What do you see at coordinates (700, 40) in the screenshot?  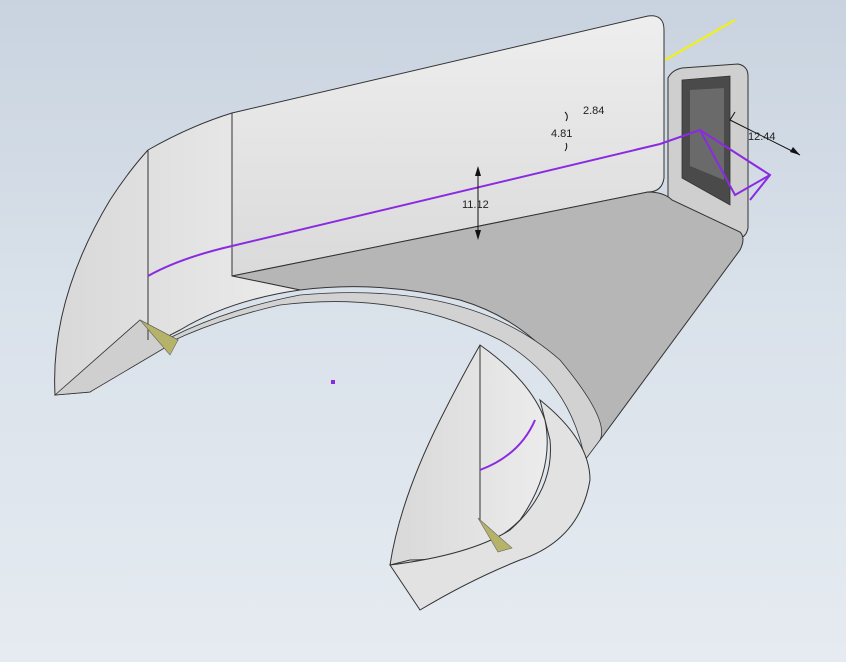 I see `selected-edge-line` at bounding box center [700, 40].